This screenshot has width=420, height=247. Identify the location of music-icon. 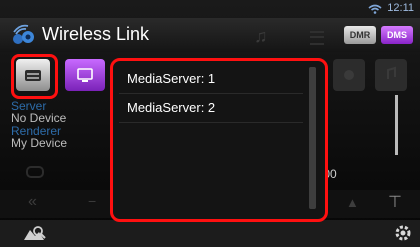
(391, 72).